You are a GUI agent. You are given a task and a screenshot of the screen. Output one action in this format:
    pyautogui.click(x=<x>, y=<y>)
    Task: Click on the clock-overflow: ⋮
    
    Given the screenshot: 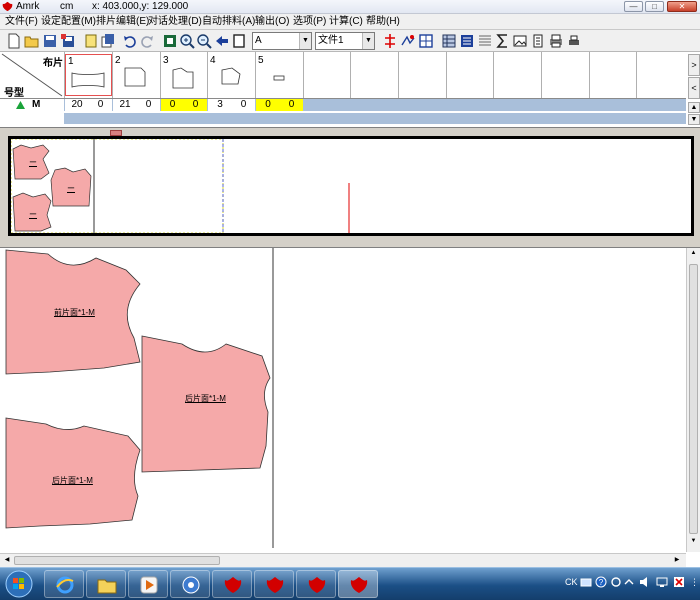 What is the action you would take?
    pyautogui.click(x=694, y=582)
    